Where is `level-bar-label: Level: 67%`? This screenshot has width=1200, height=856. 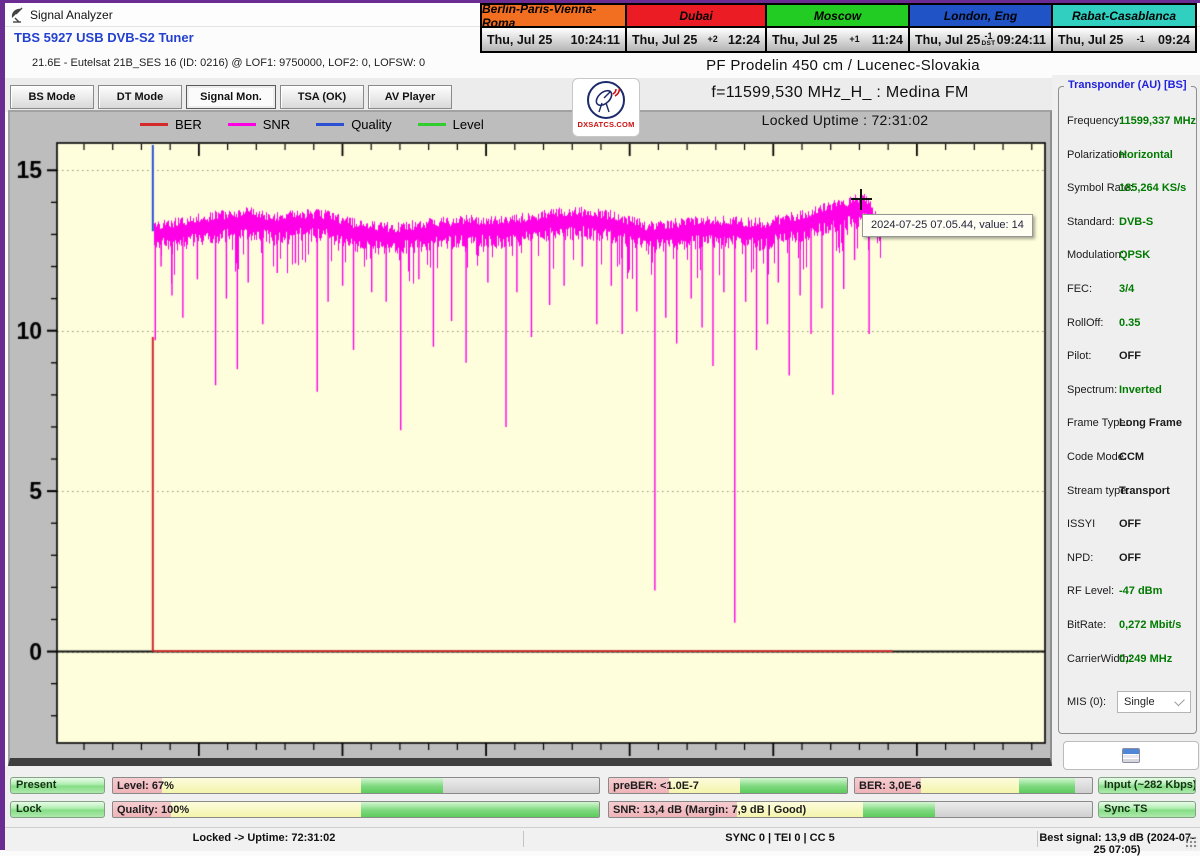
level-bar-label: Level: 67% is located at coordinates (145, 786).